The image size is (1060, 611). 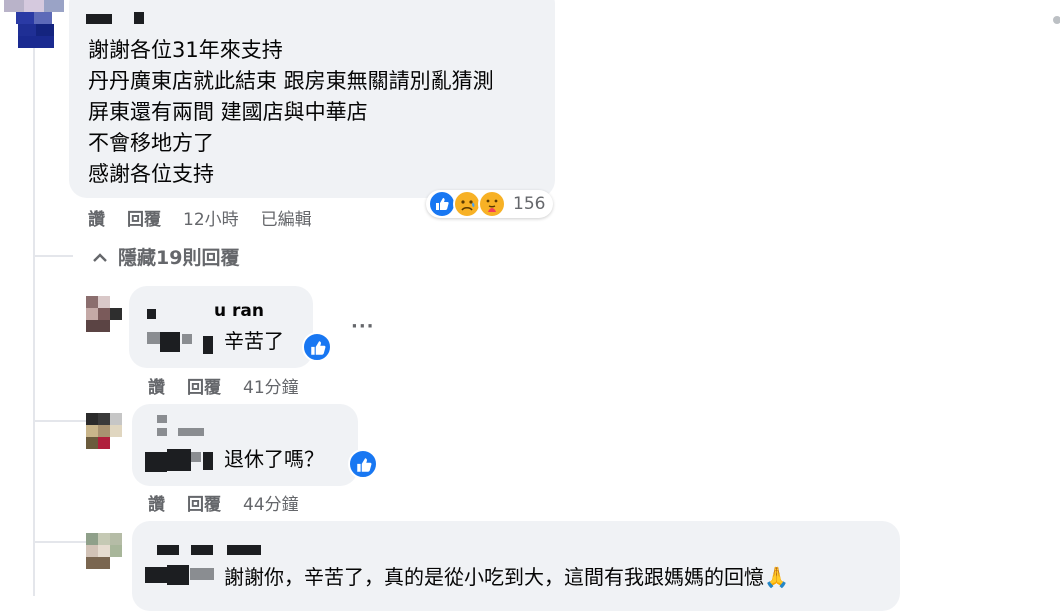 I want to click on timestamp: 12小時, so click(x=211, y=217).